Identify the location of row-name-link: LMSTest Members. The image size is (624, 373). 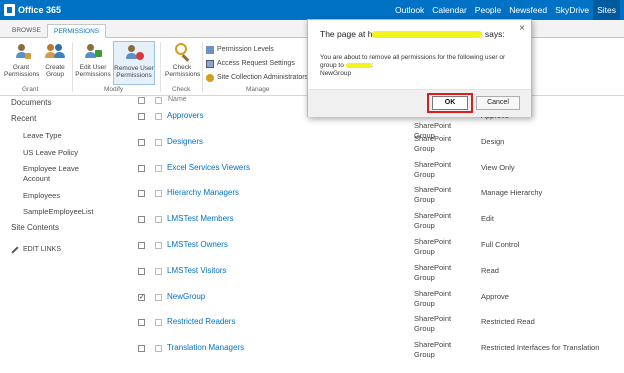
(200, 218).